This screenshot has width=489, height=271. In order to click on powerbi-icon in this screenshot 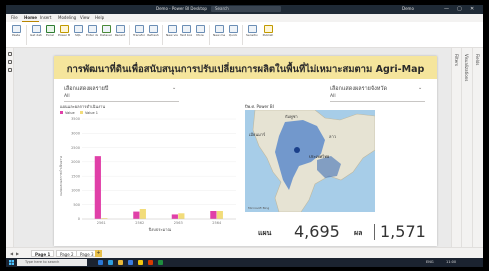, I will do `click(140, 262)`.